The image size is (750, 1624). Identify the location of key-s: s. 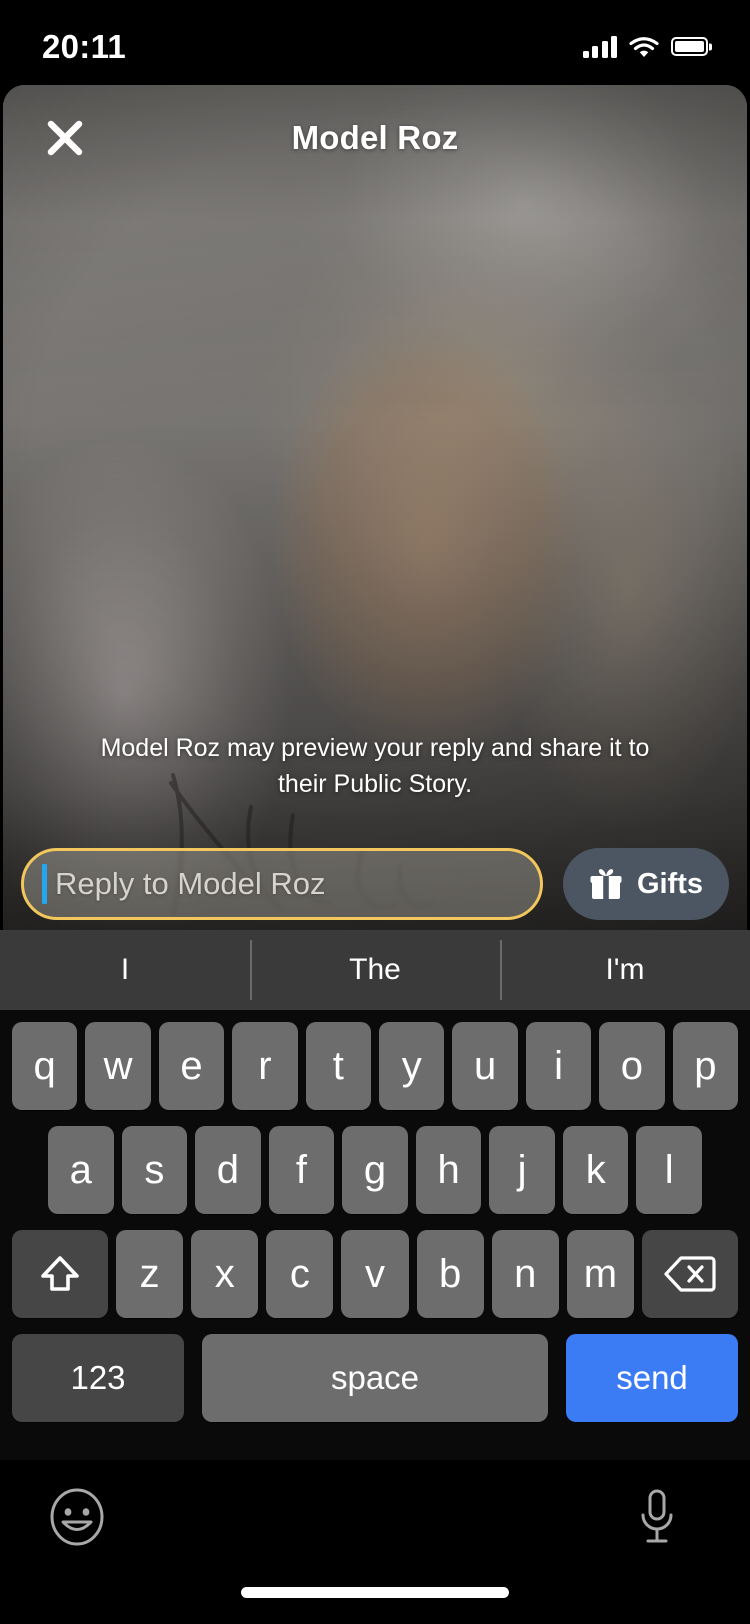
(154, 1170).